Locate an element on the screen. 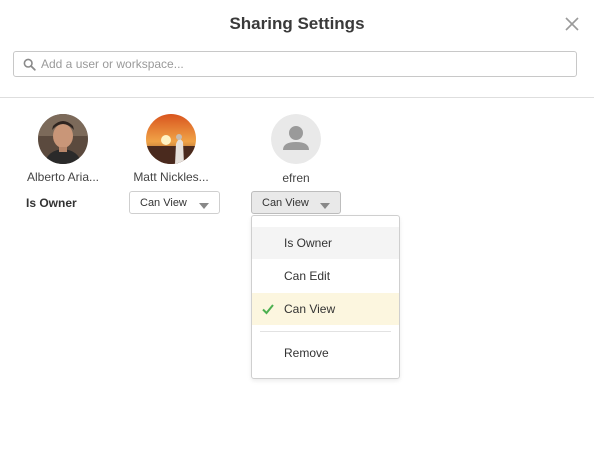 The height and width of the screenshot is (450, 594). checkmark-icon is located at coordinates (268, 309).